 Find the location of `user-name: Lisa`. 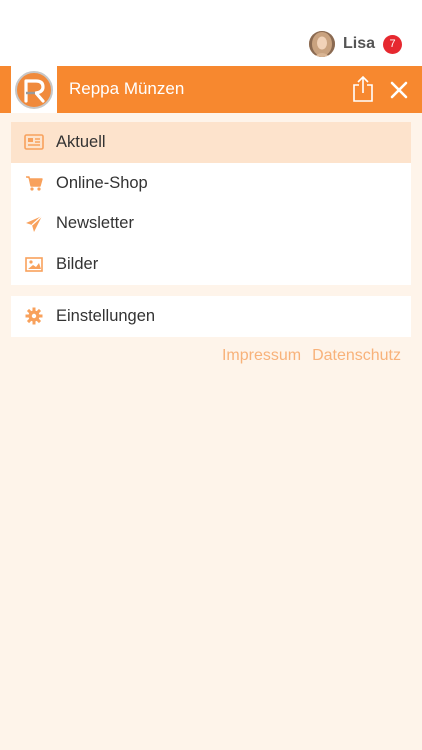

user-name: Lisa is located at coordinates (359, 44).